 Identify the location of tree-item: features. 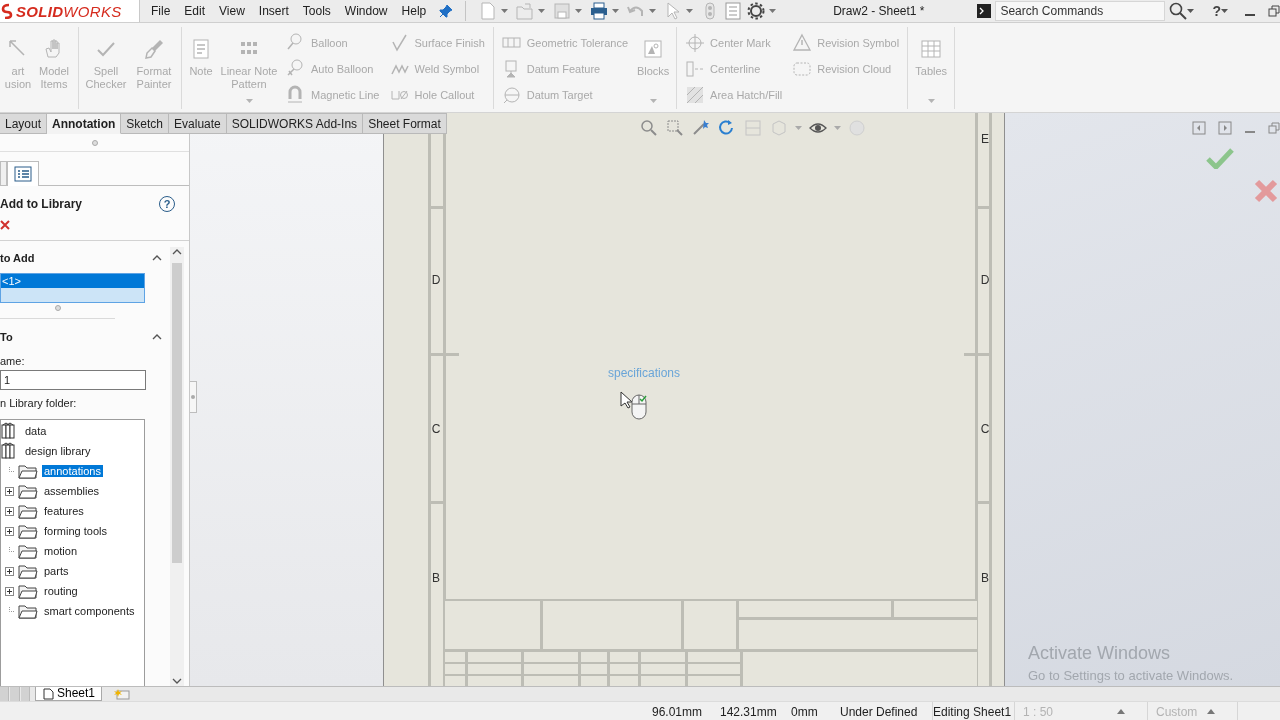
(64, 511).